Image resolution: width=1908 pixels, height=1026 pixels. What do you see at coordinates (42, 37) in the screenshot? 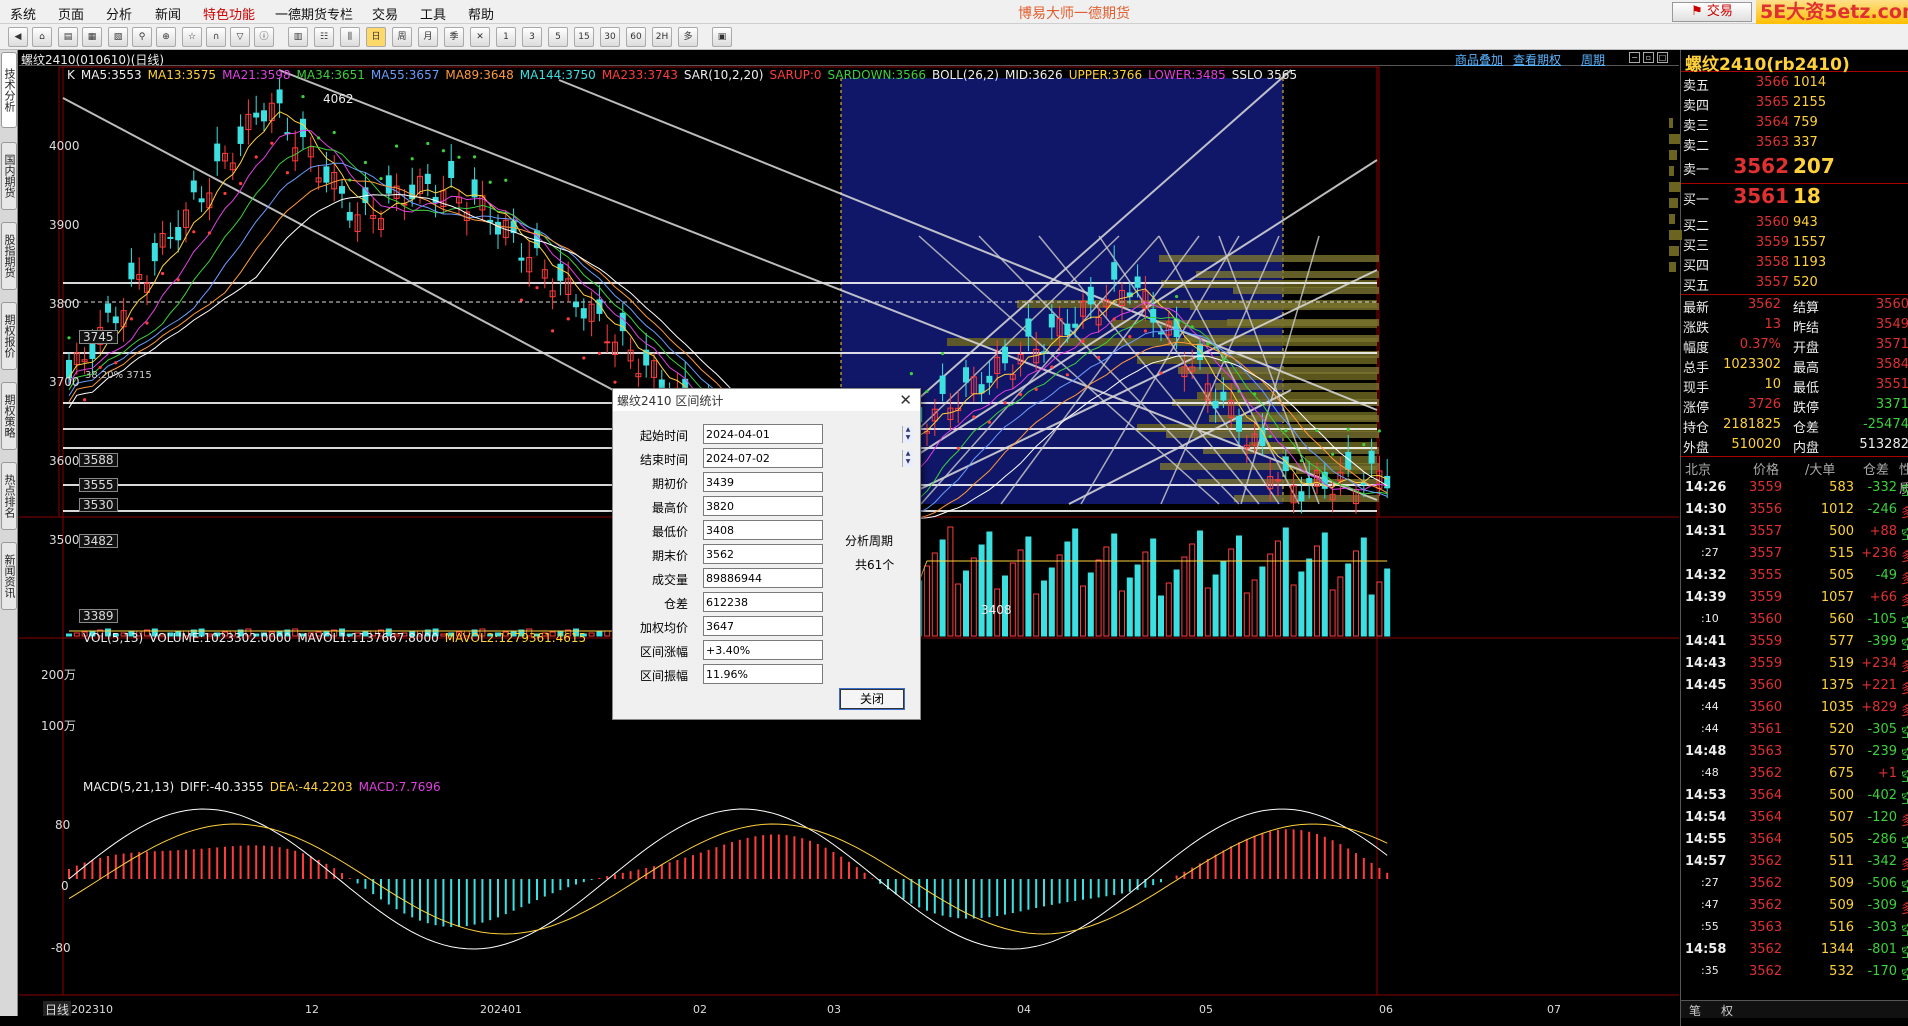
I see `home-icon: ⌂` at bounding box center [42, 37].